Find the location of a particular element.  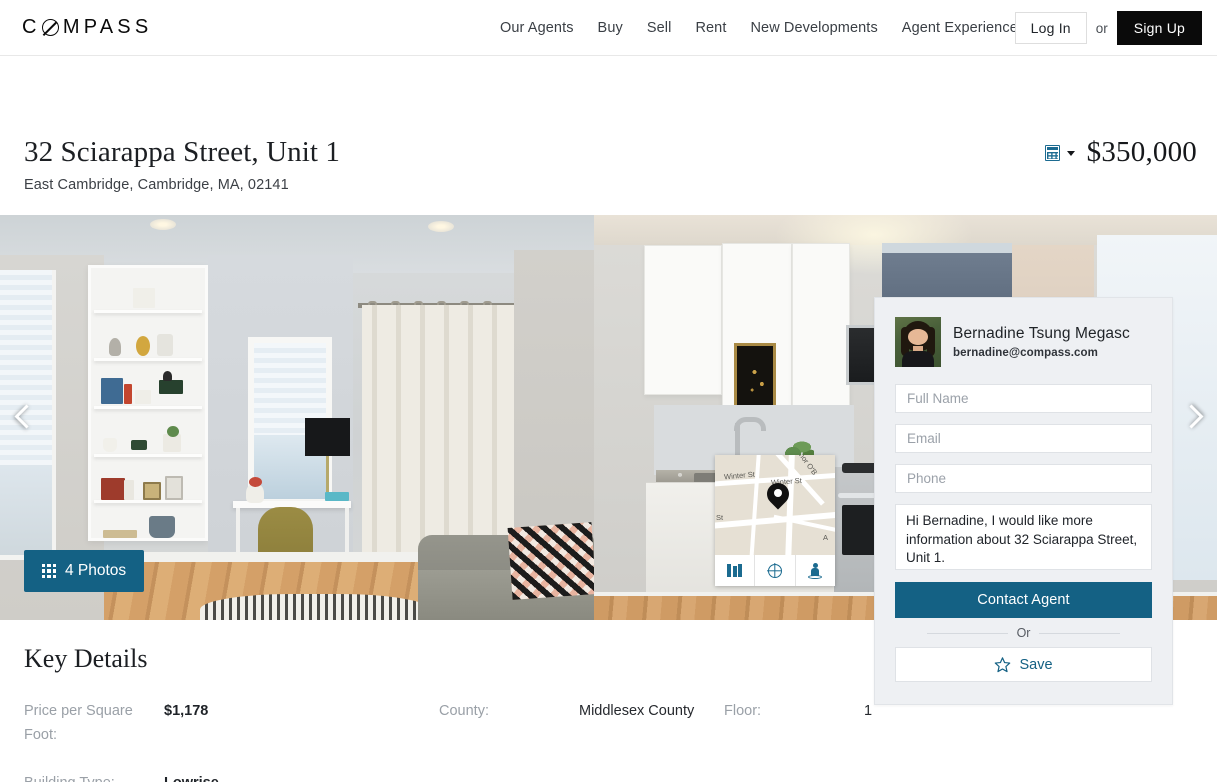

nav-item-new-developments: New Developments is located at coordinates (813, 28).